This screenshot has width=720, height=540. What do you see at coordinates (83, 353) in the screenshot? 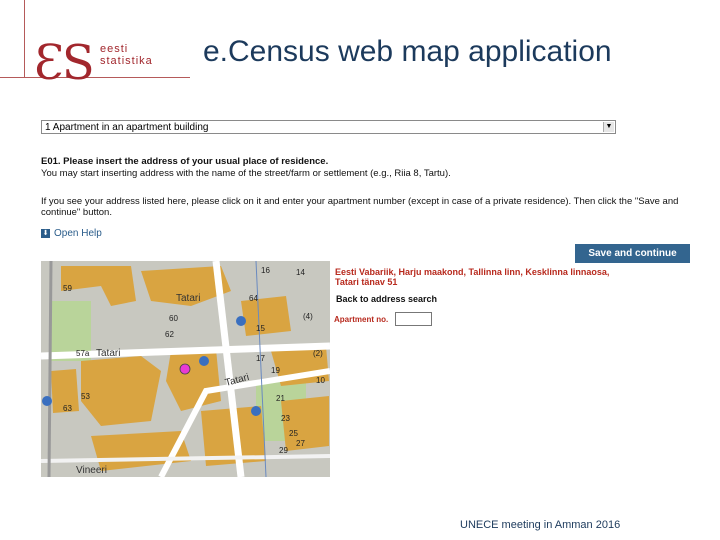
I see `house-number: 57a` at bounding box center [83, 353].